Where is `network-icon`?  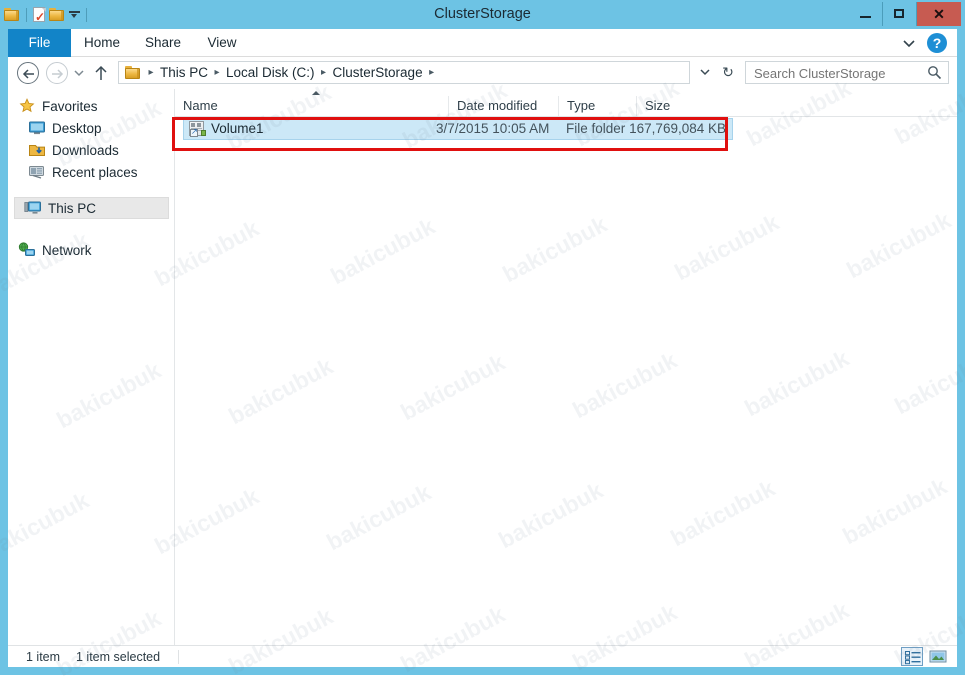 network-icon is located at coordinates (27, 250).